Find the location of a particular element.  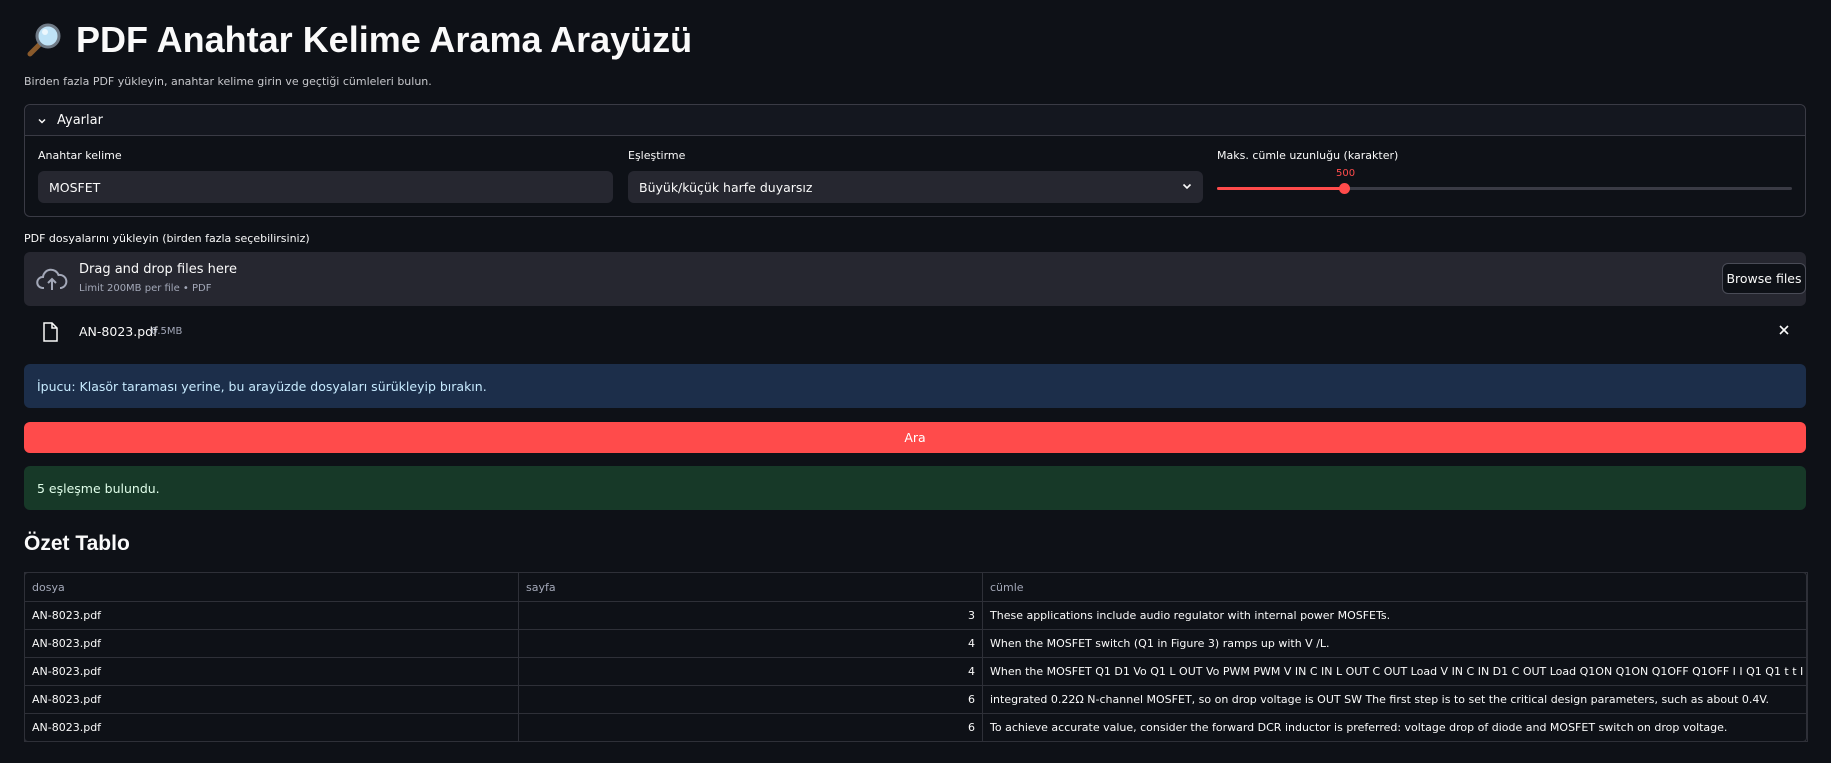

match-label: Eşleştirme is located at coordinates (657, 155).